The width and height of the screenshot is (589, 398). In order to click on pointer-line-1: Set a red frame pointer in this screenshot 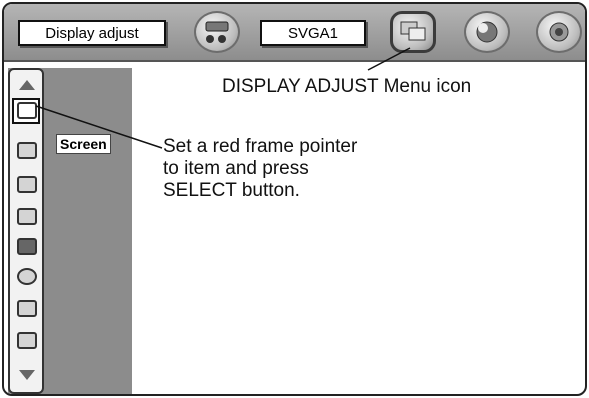, I will do `click(260, 146)`.